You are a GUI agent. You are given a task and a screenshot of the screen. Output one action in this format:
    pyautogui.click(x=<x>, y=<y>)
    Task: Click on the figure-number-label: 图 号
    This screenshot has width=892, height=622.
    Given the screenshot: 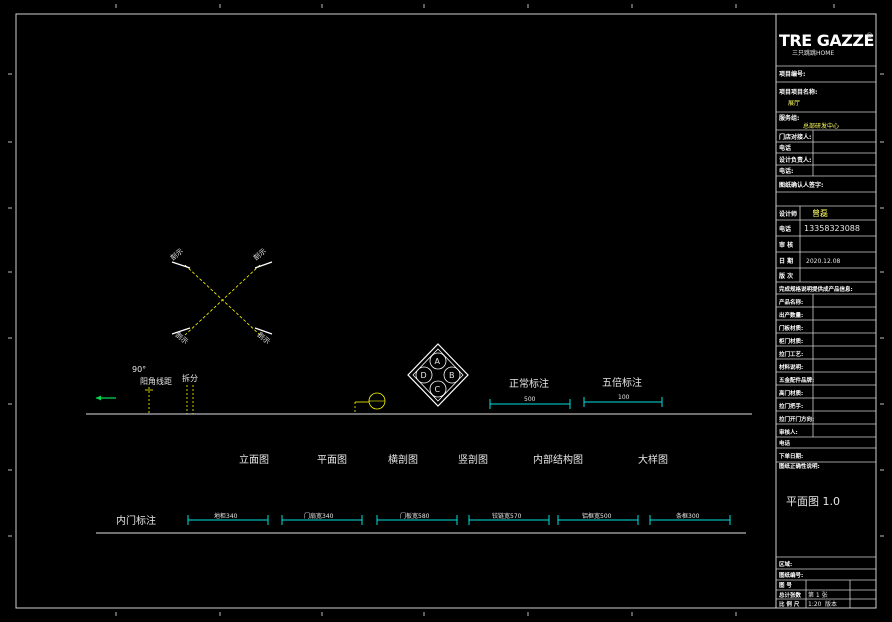 What is the action you would take?
    pyautogui.click(x=785, y=585)
    